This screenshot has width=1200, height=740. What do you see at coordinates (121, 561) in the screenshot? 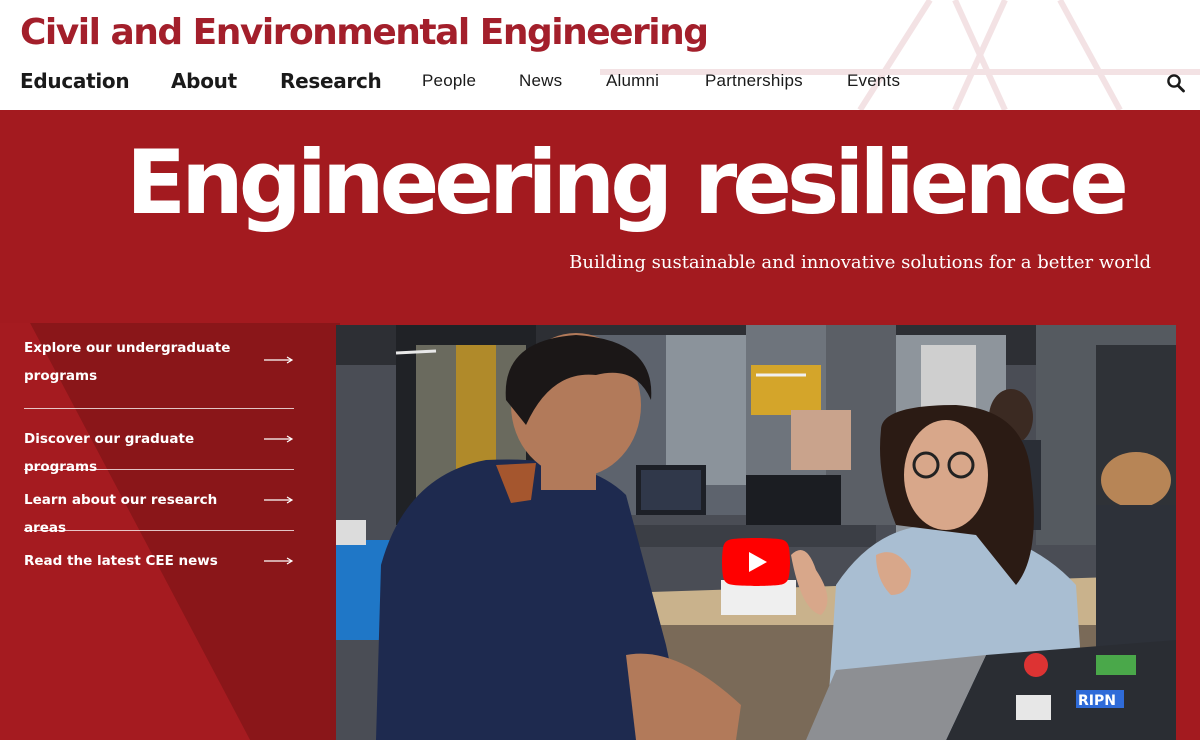
I see `quick-link-label: Read the latest CEE news` at bounding box center [121, 561].